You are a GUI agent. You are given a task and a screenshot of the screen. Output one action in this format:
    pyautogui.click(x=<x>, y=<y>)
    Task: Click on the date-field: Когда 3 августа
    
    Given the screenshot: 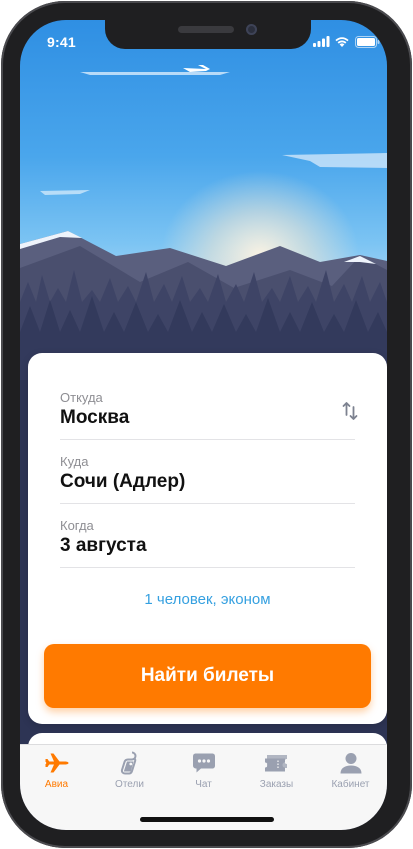 What is the action you would take?
    pyautogui.click(x=207, y=538)
    